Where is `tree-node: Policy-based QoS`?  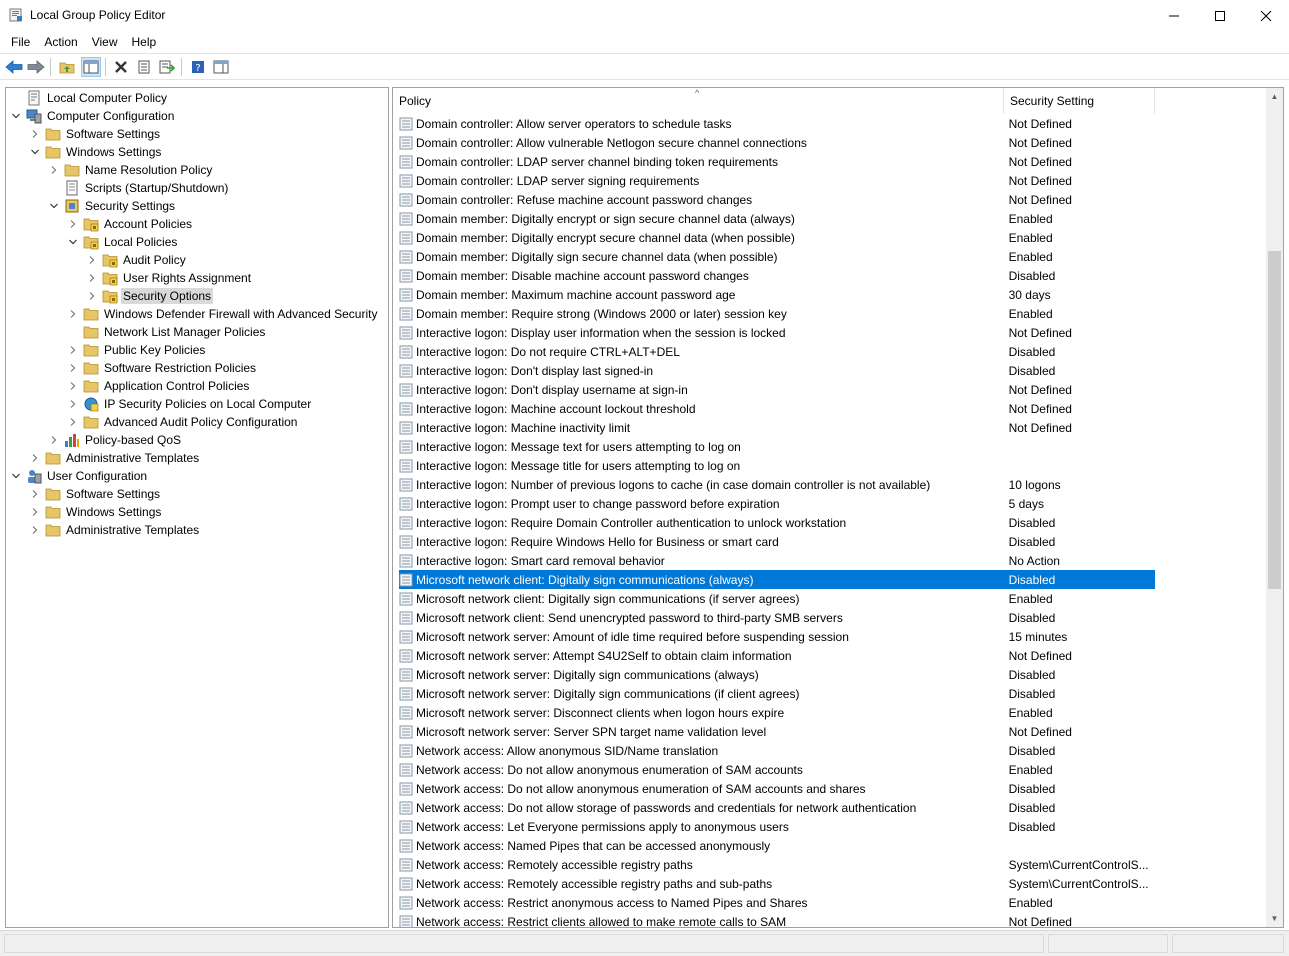
tree-node: Policy-based QoS is located at coordinates (115, 440).